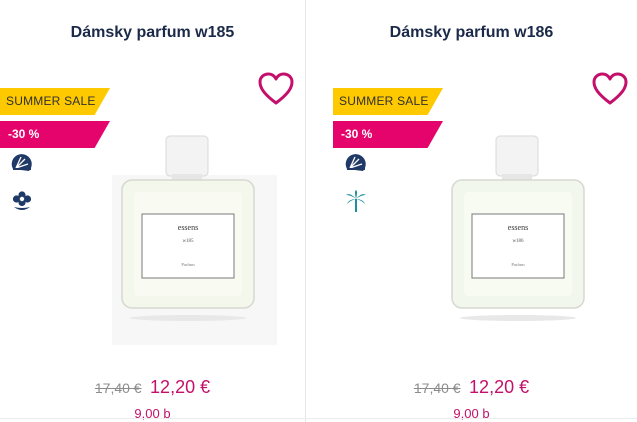 This screenshot has height=422, width=637. I want to click on product-title: Dámsky parfum w186, so click(471, 33).